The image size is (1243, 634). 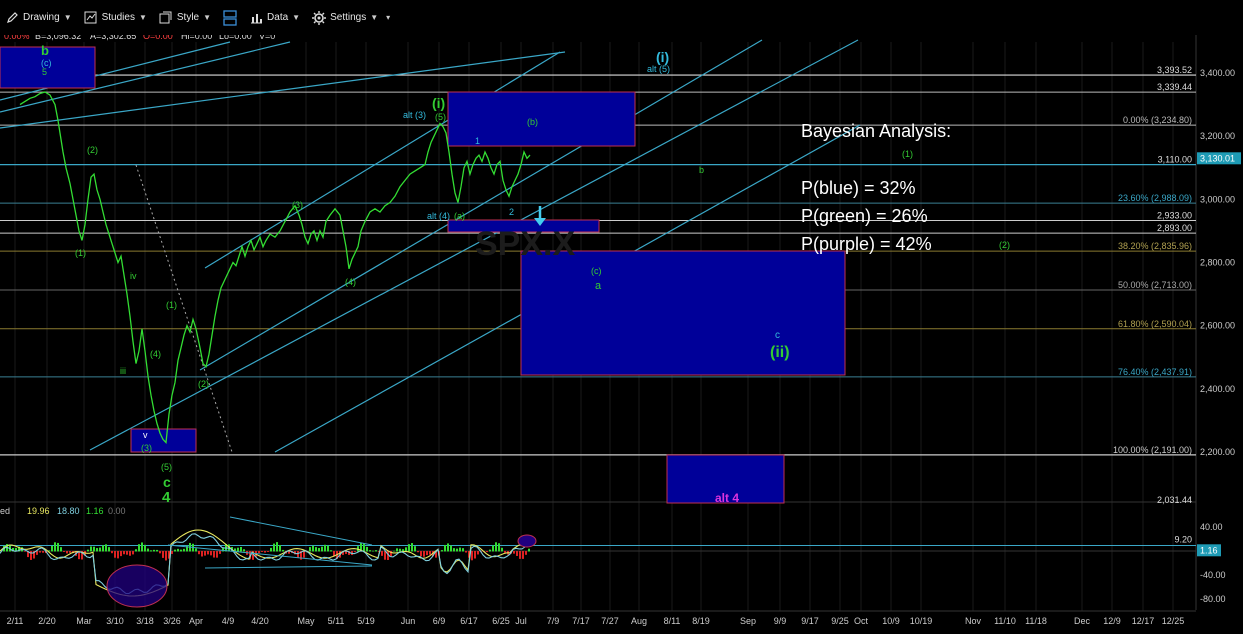 What do you see at coordinates (780, 352) in the screenshot?
I see `wave-label: (ii)` at bounding box center [780, 352].